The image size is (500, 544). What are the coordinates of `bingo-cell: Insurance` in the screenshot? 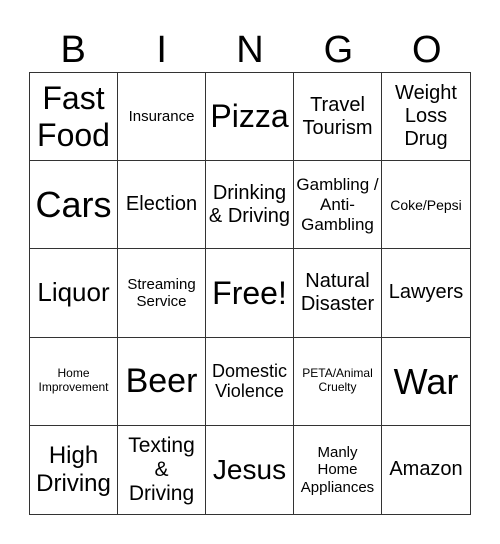 It's located at (162, 117).